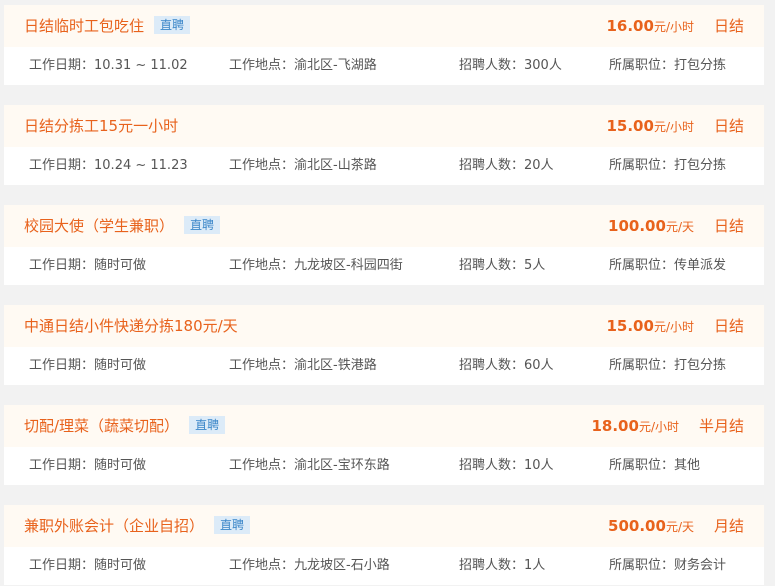  I want to click on job-position-value: 传单派发, so click(700, 265).